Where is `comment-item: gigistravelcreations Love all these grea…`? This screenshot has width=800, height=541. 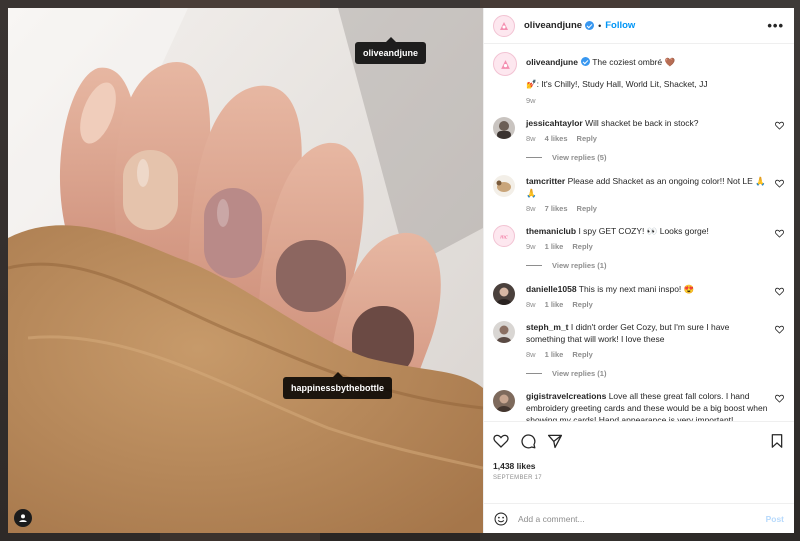
comment-item: gigistravelcreations Love all these grea… is located at coordinates (638, 405).